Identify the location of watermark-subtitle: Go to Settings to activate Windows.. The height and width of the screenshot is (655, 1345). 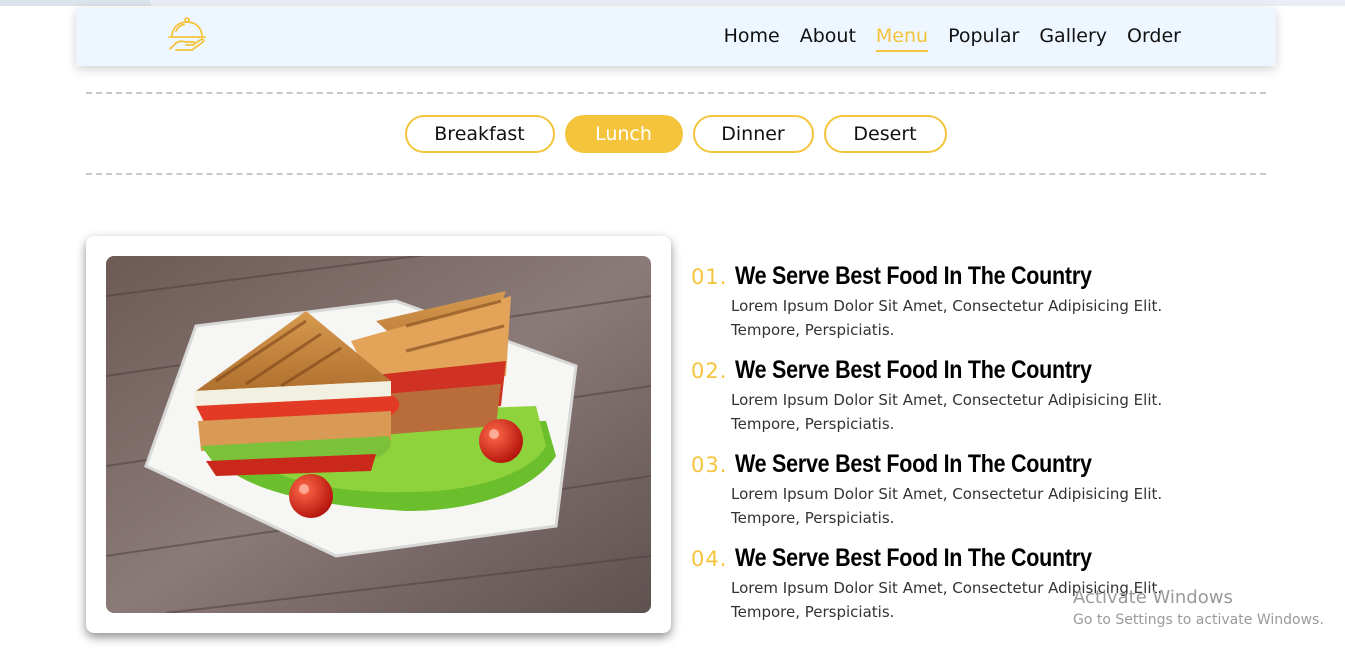
(1198, 620).